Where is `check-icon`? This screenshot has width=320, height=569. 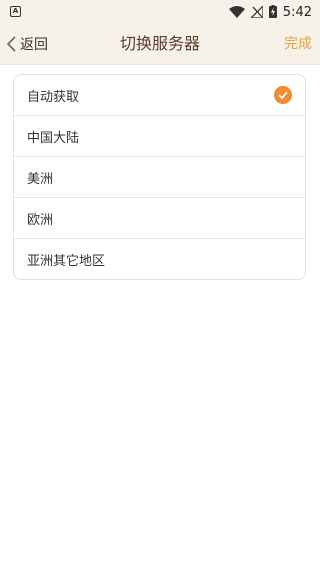
check-icon is located at coordinates (283, 95).